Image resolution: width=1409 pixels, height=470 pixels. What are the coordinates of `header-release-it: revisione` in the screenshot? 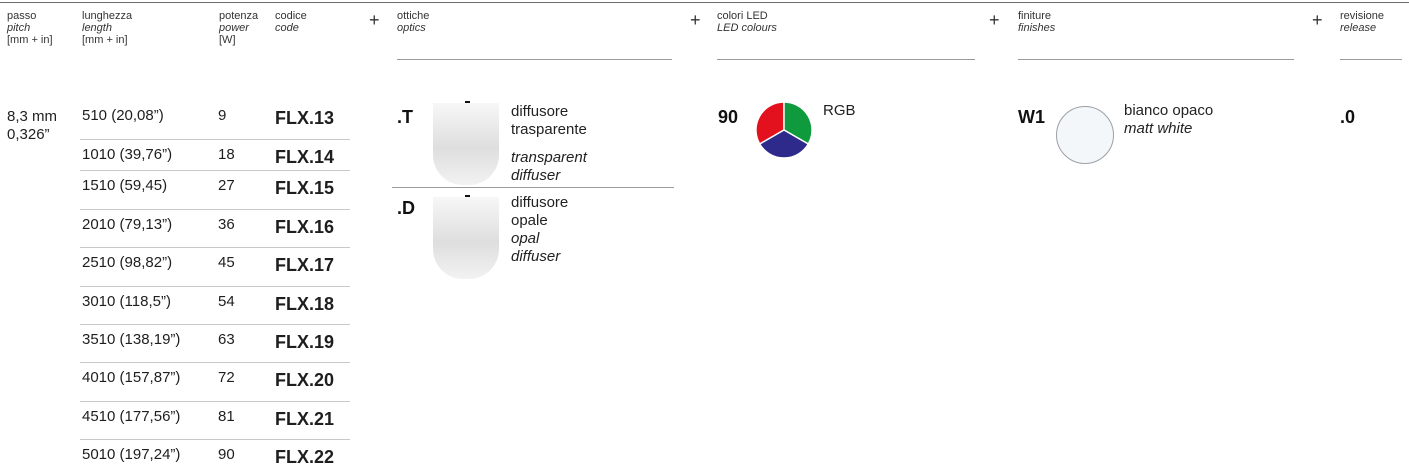 It's located at (1362, 16).